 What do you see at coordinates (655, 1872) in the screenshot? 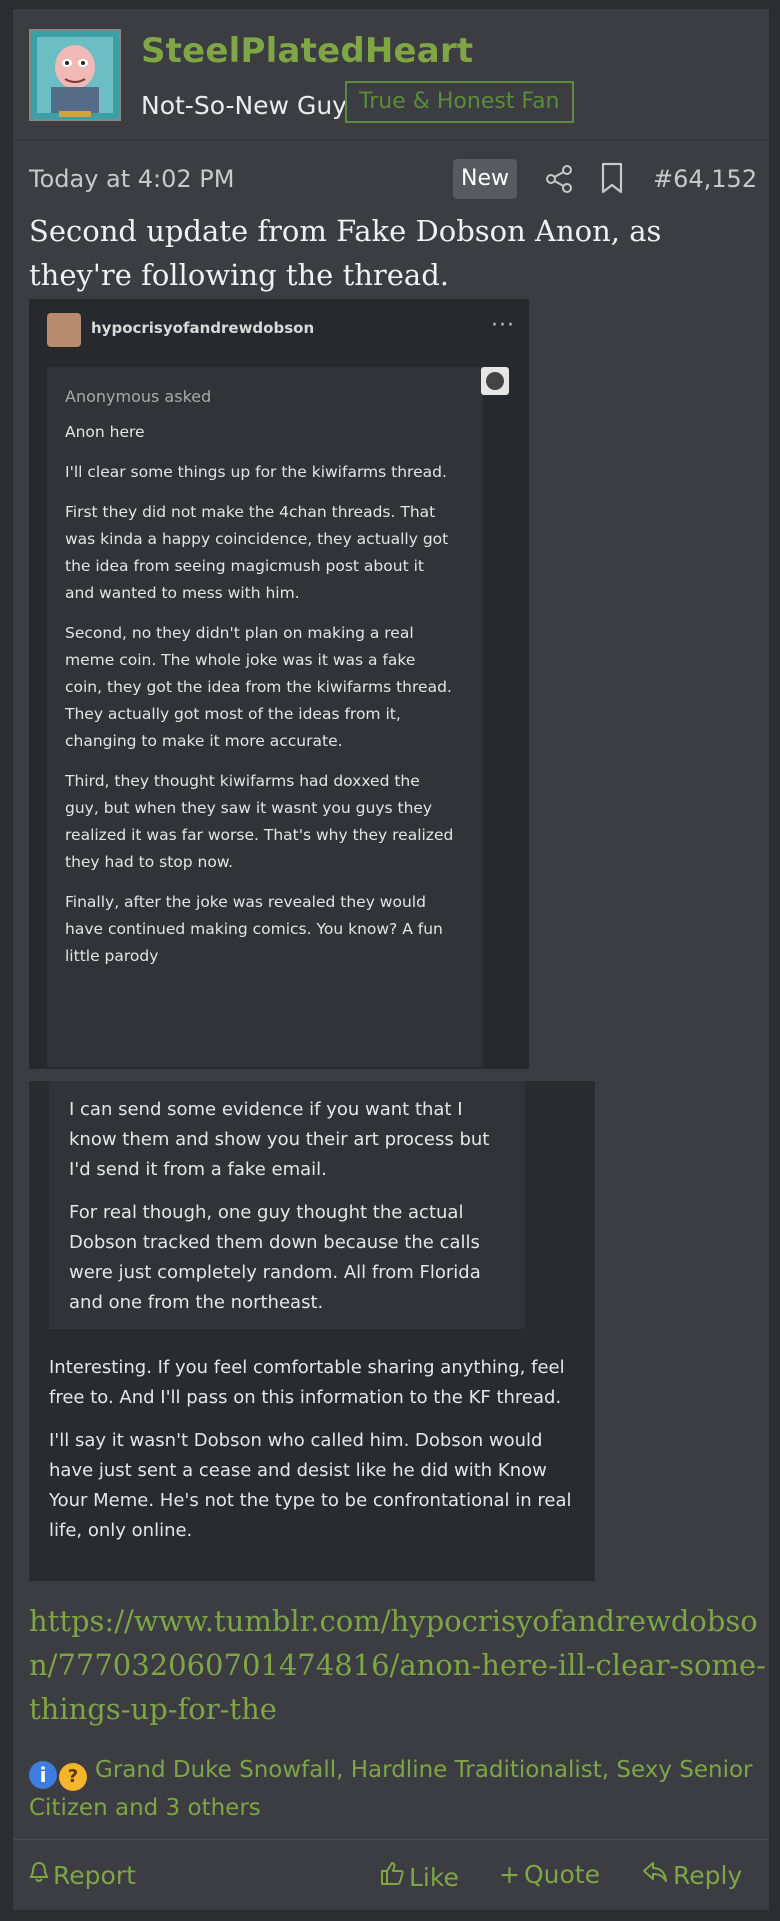
I see `reply-icon` at bounding box center [655, 1872].